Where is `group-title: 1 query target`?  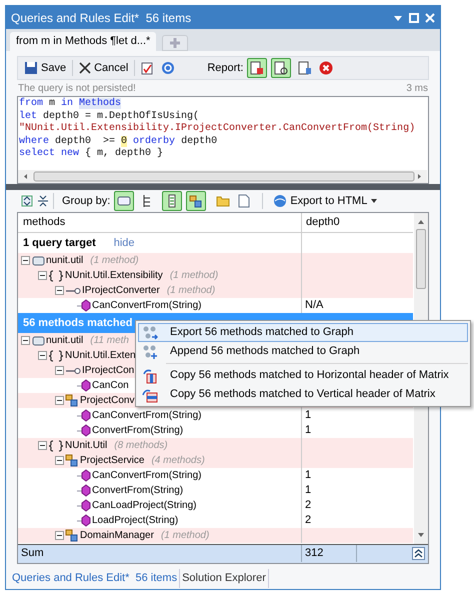 group-title: 1 query target is located at coordinates (59, 243).